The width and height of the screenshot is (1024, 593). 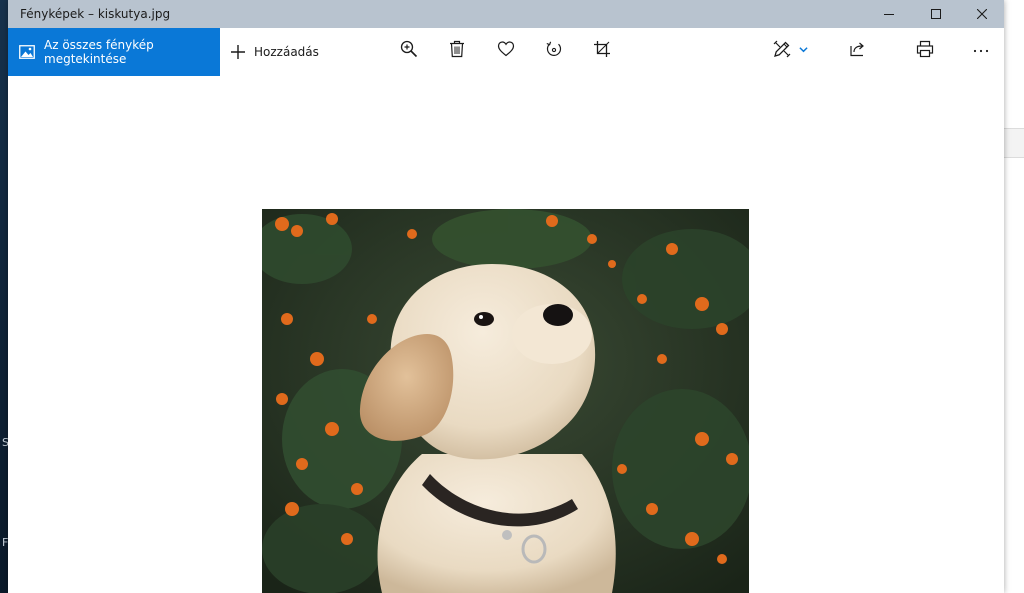 What do you see at coordinates (506, 14) in the screenshot?
I see `title-bar: Fényképek – kiskutya.jpg` at bounding box center [506, 14].